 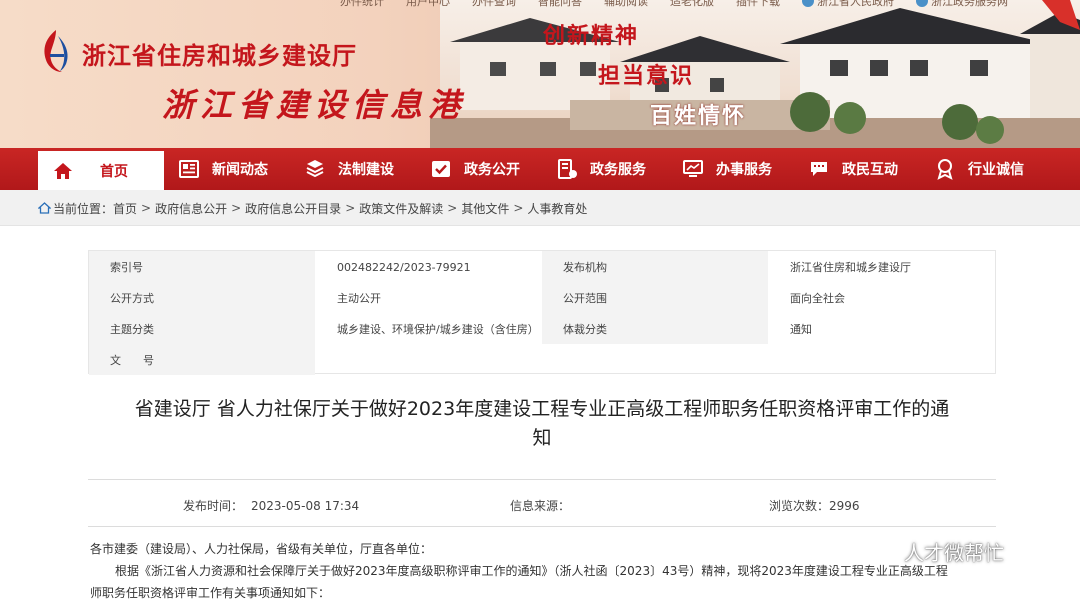 I want to click on nav-label: 政务公开, so click(x=492, y=170).